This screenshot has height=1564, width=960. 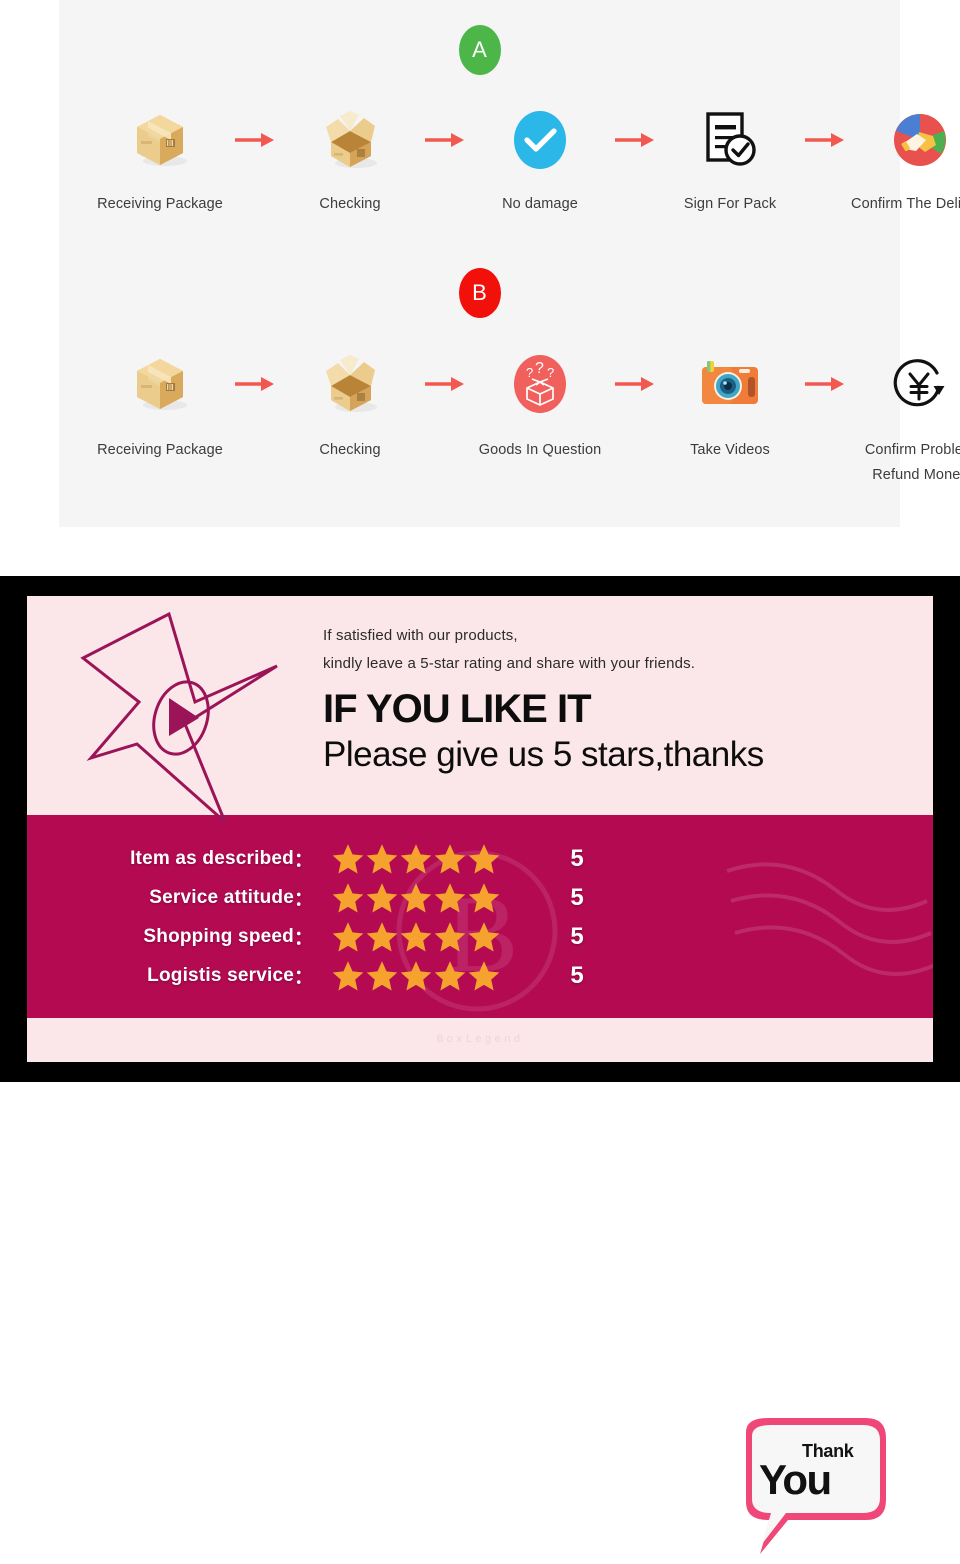 What do you see at coordinates (904, 384) in the screenshot?
I see `yen-refund-icon` at bounding box center [904, 384].